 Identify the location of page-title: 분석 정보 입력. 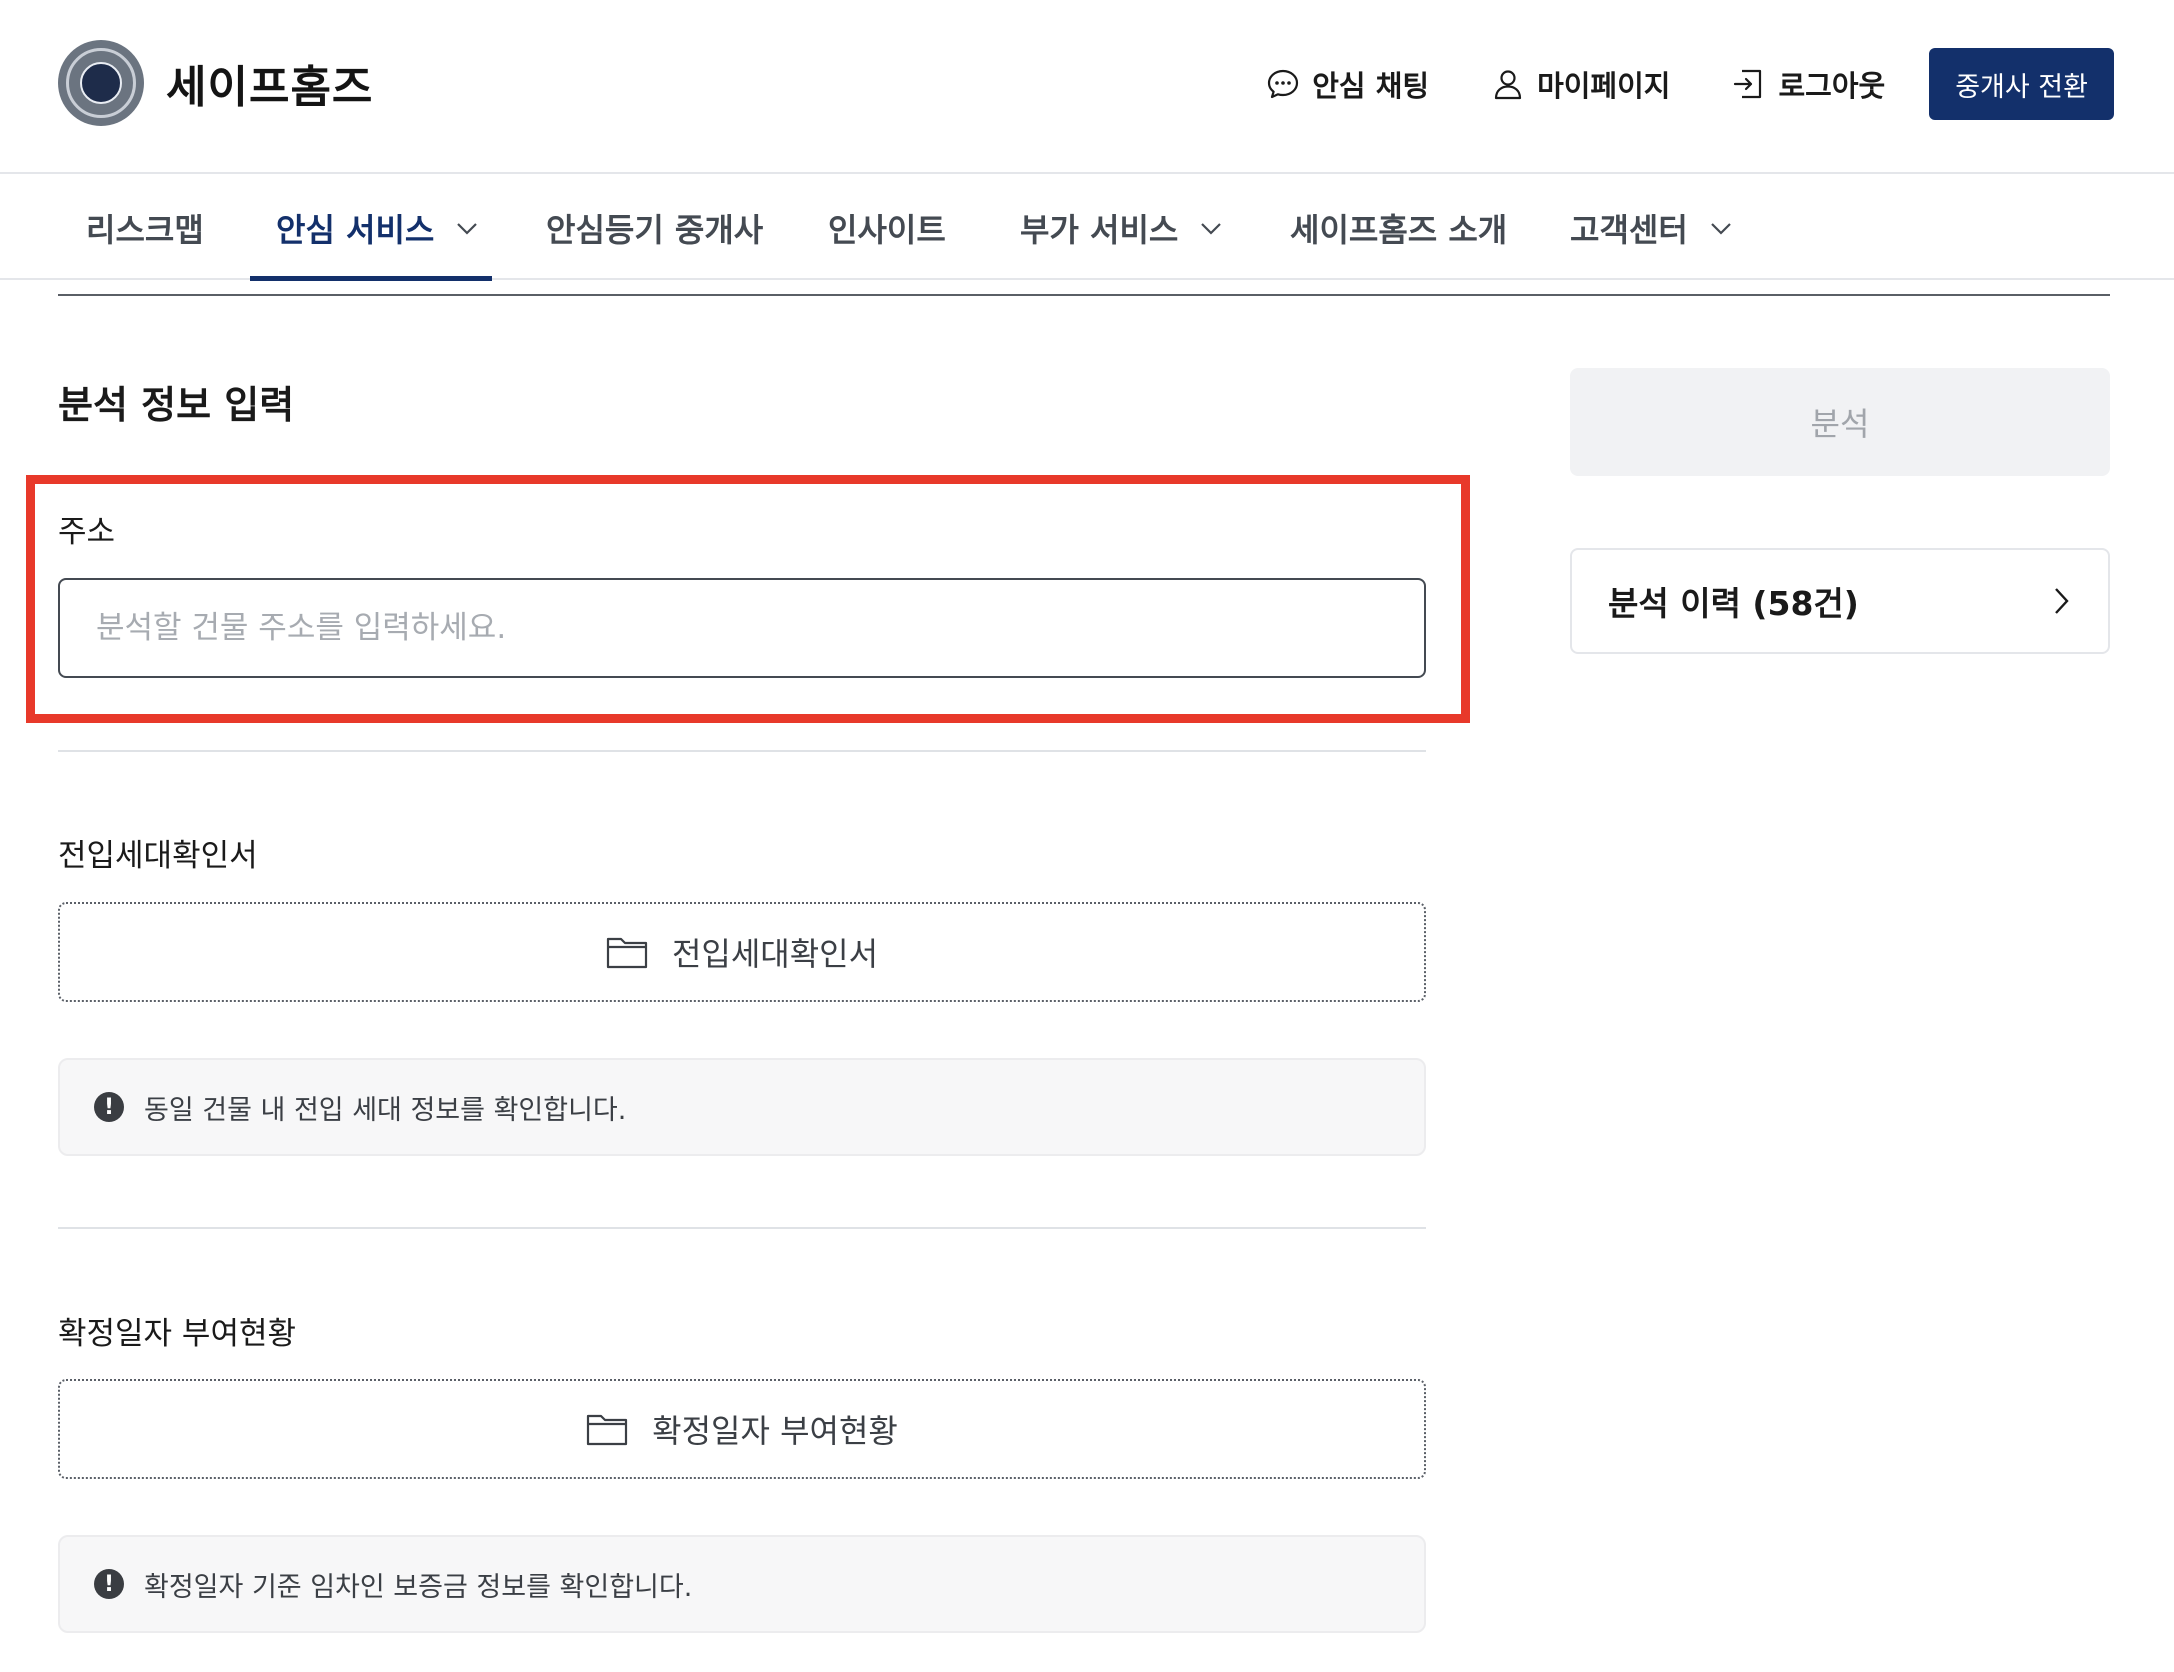
(176, 405).